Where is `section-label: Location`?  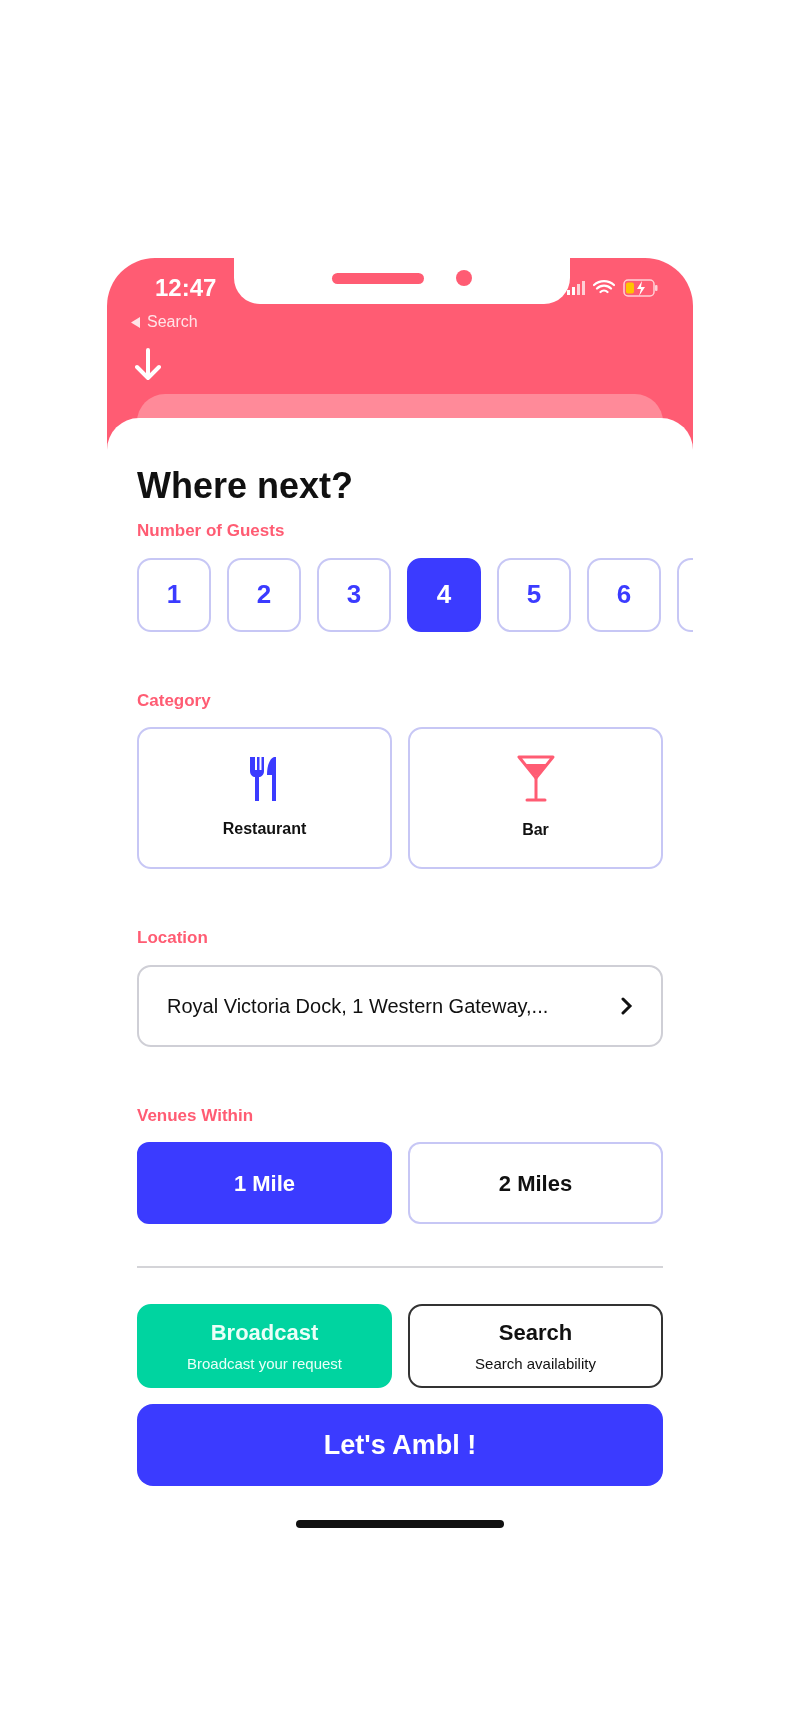 section-label: Location is located at coordinates (173, 938).